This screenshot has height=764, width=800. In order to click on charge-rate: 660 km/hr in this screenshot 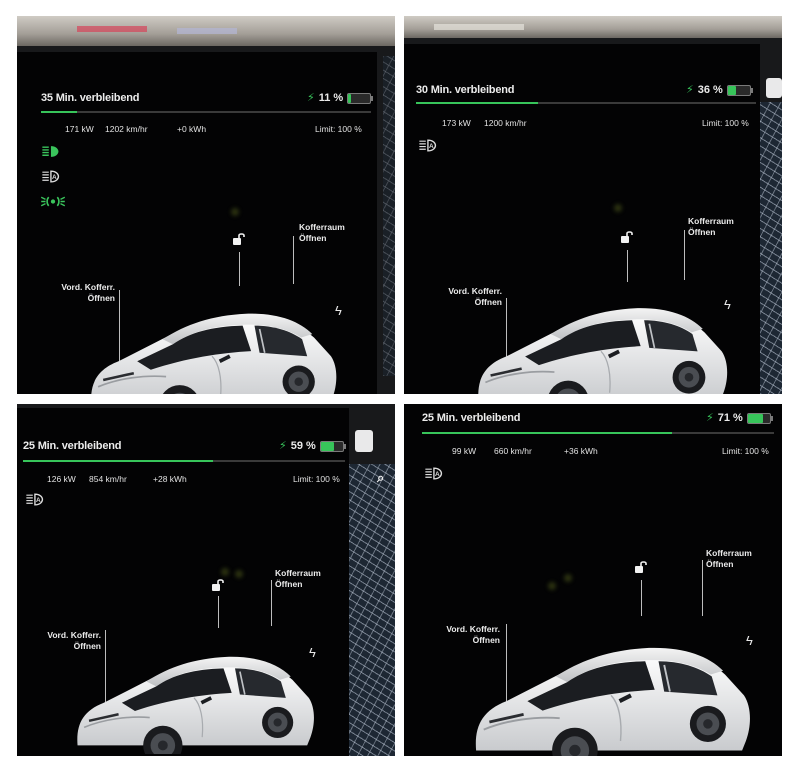, I will do `click(513, 451)`.